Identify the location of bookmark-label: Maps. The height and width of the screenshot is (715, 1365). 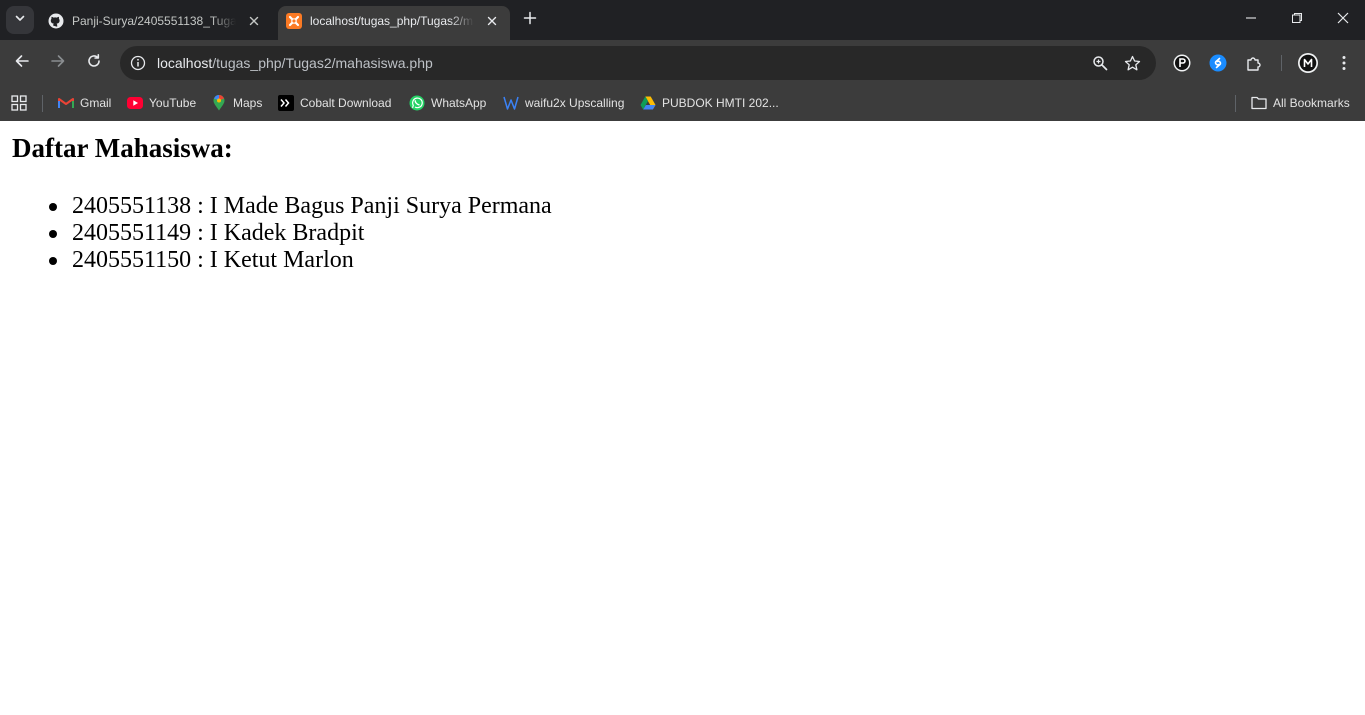
(248, 103).